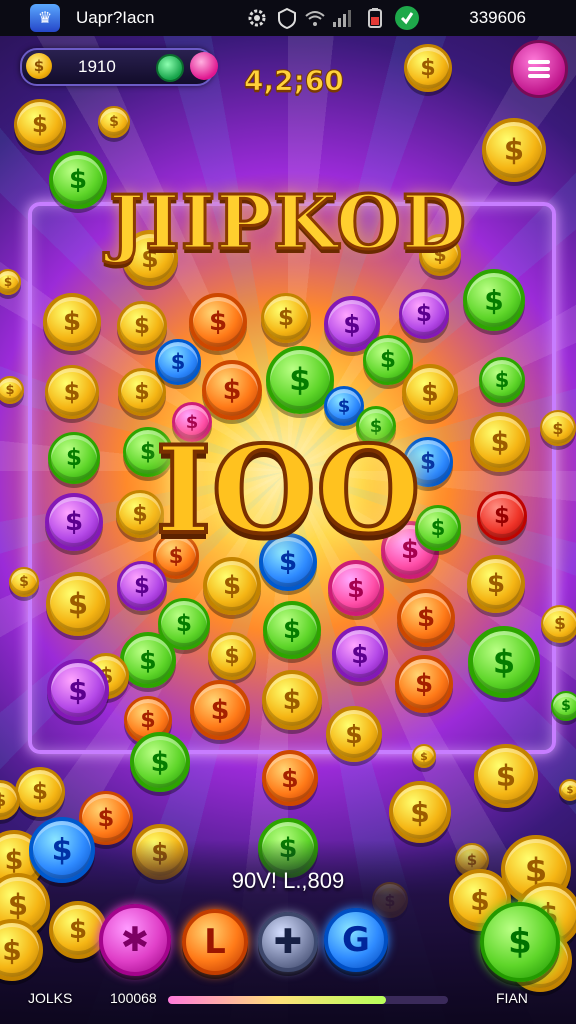 This screenshot has width=576, height=1024. Describe the element at coordinates (497, 17) in the screenshot. I see `status-value: 339606` at that location.